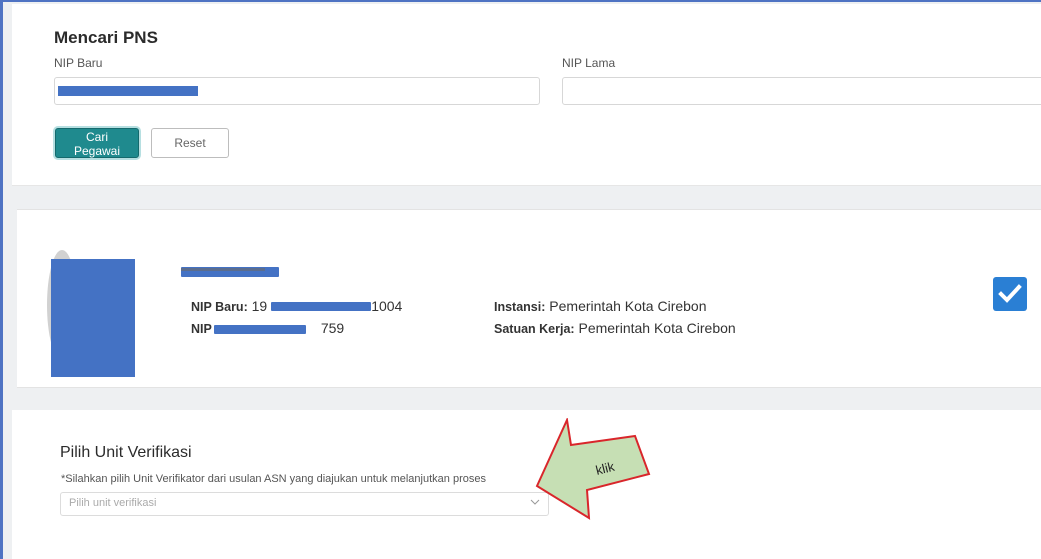  Describe the element at coordinates (113, 503) in the screenshot. I see `select-placeholder: Pilih unit verifikasi` at that location.